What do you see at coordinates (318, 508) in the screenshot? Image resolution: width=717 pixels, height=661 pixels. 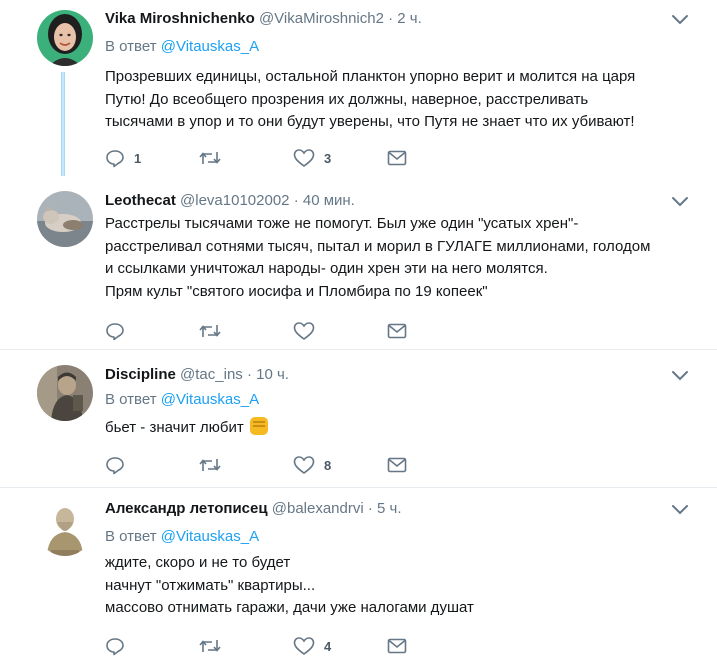 I see `username: @balexandrvi` at bounding box center [318, 508].